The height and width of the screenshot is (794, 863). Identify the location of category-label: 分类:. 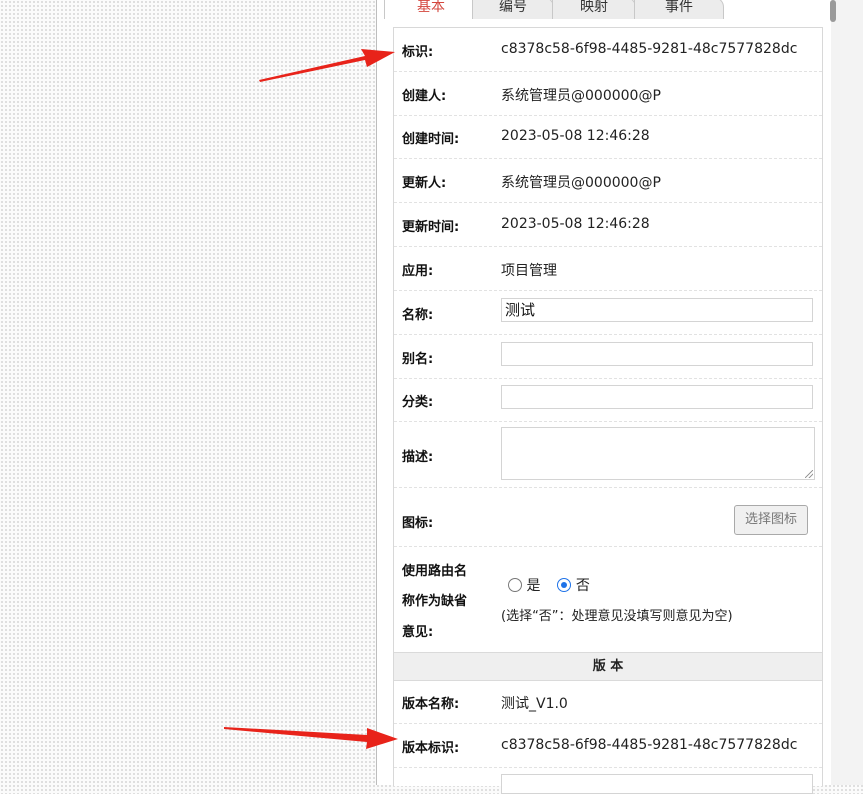
(418, 402).